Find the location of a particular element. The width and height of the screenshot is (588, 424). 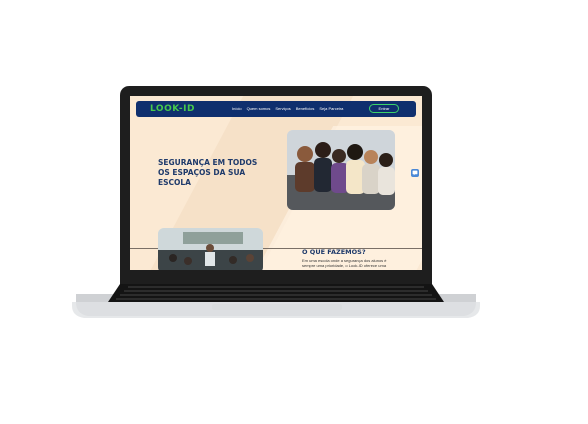

classroom-image is located at coordinates (210, 249).